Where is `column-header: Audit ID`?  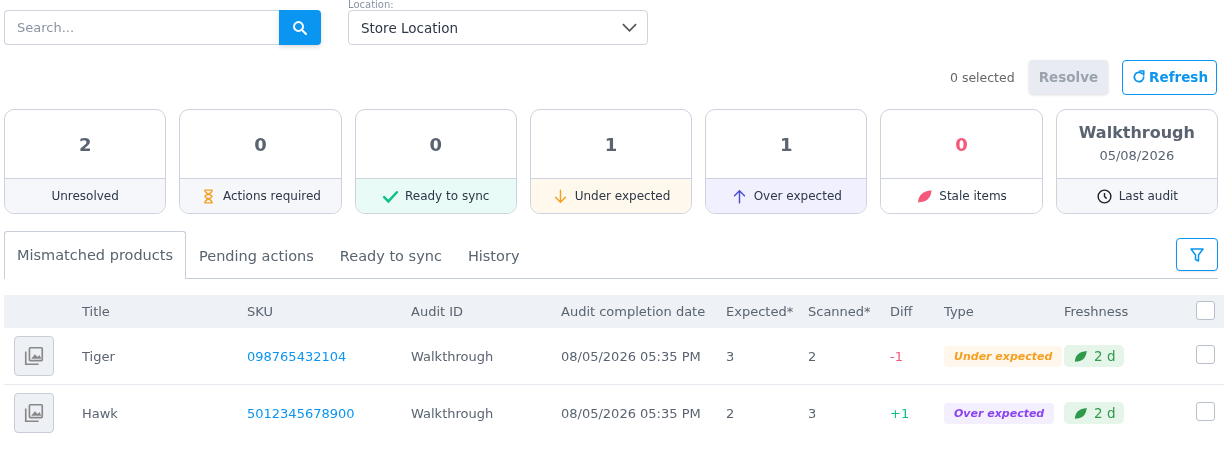 column-header: Audit ID is located at coordinates (482, 311).